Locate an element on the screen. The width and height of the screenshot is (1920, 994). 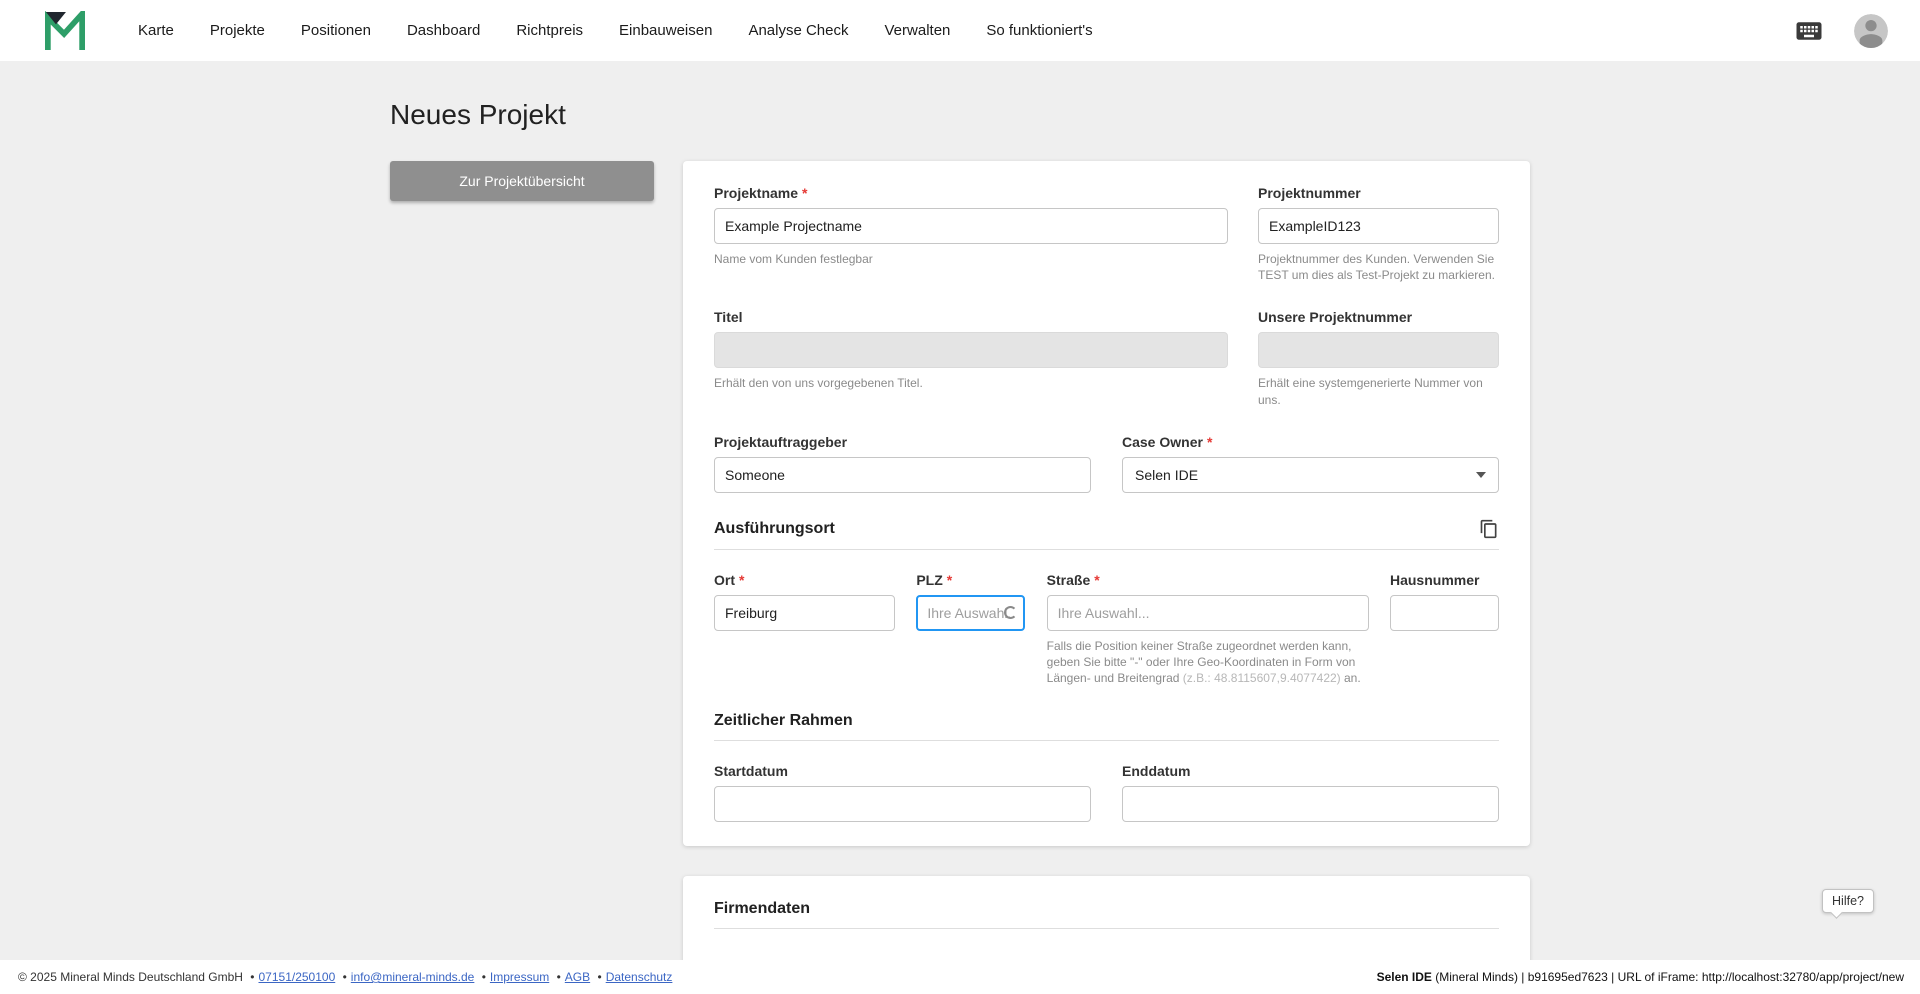
chevron-down-icon is located at coordinates (1481, 474).